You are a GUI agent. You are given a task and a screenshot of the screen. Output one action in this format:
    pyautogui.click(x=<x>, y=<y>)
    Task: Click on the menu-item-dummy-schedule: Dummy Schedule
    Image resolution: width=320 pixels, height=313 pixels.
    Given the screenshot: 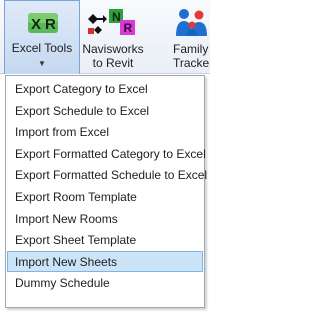 What is the action you would take?
    pyautogui.click(x=105, y=283)
    